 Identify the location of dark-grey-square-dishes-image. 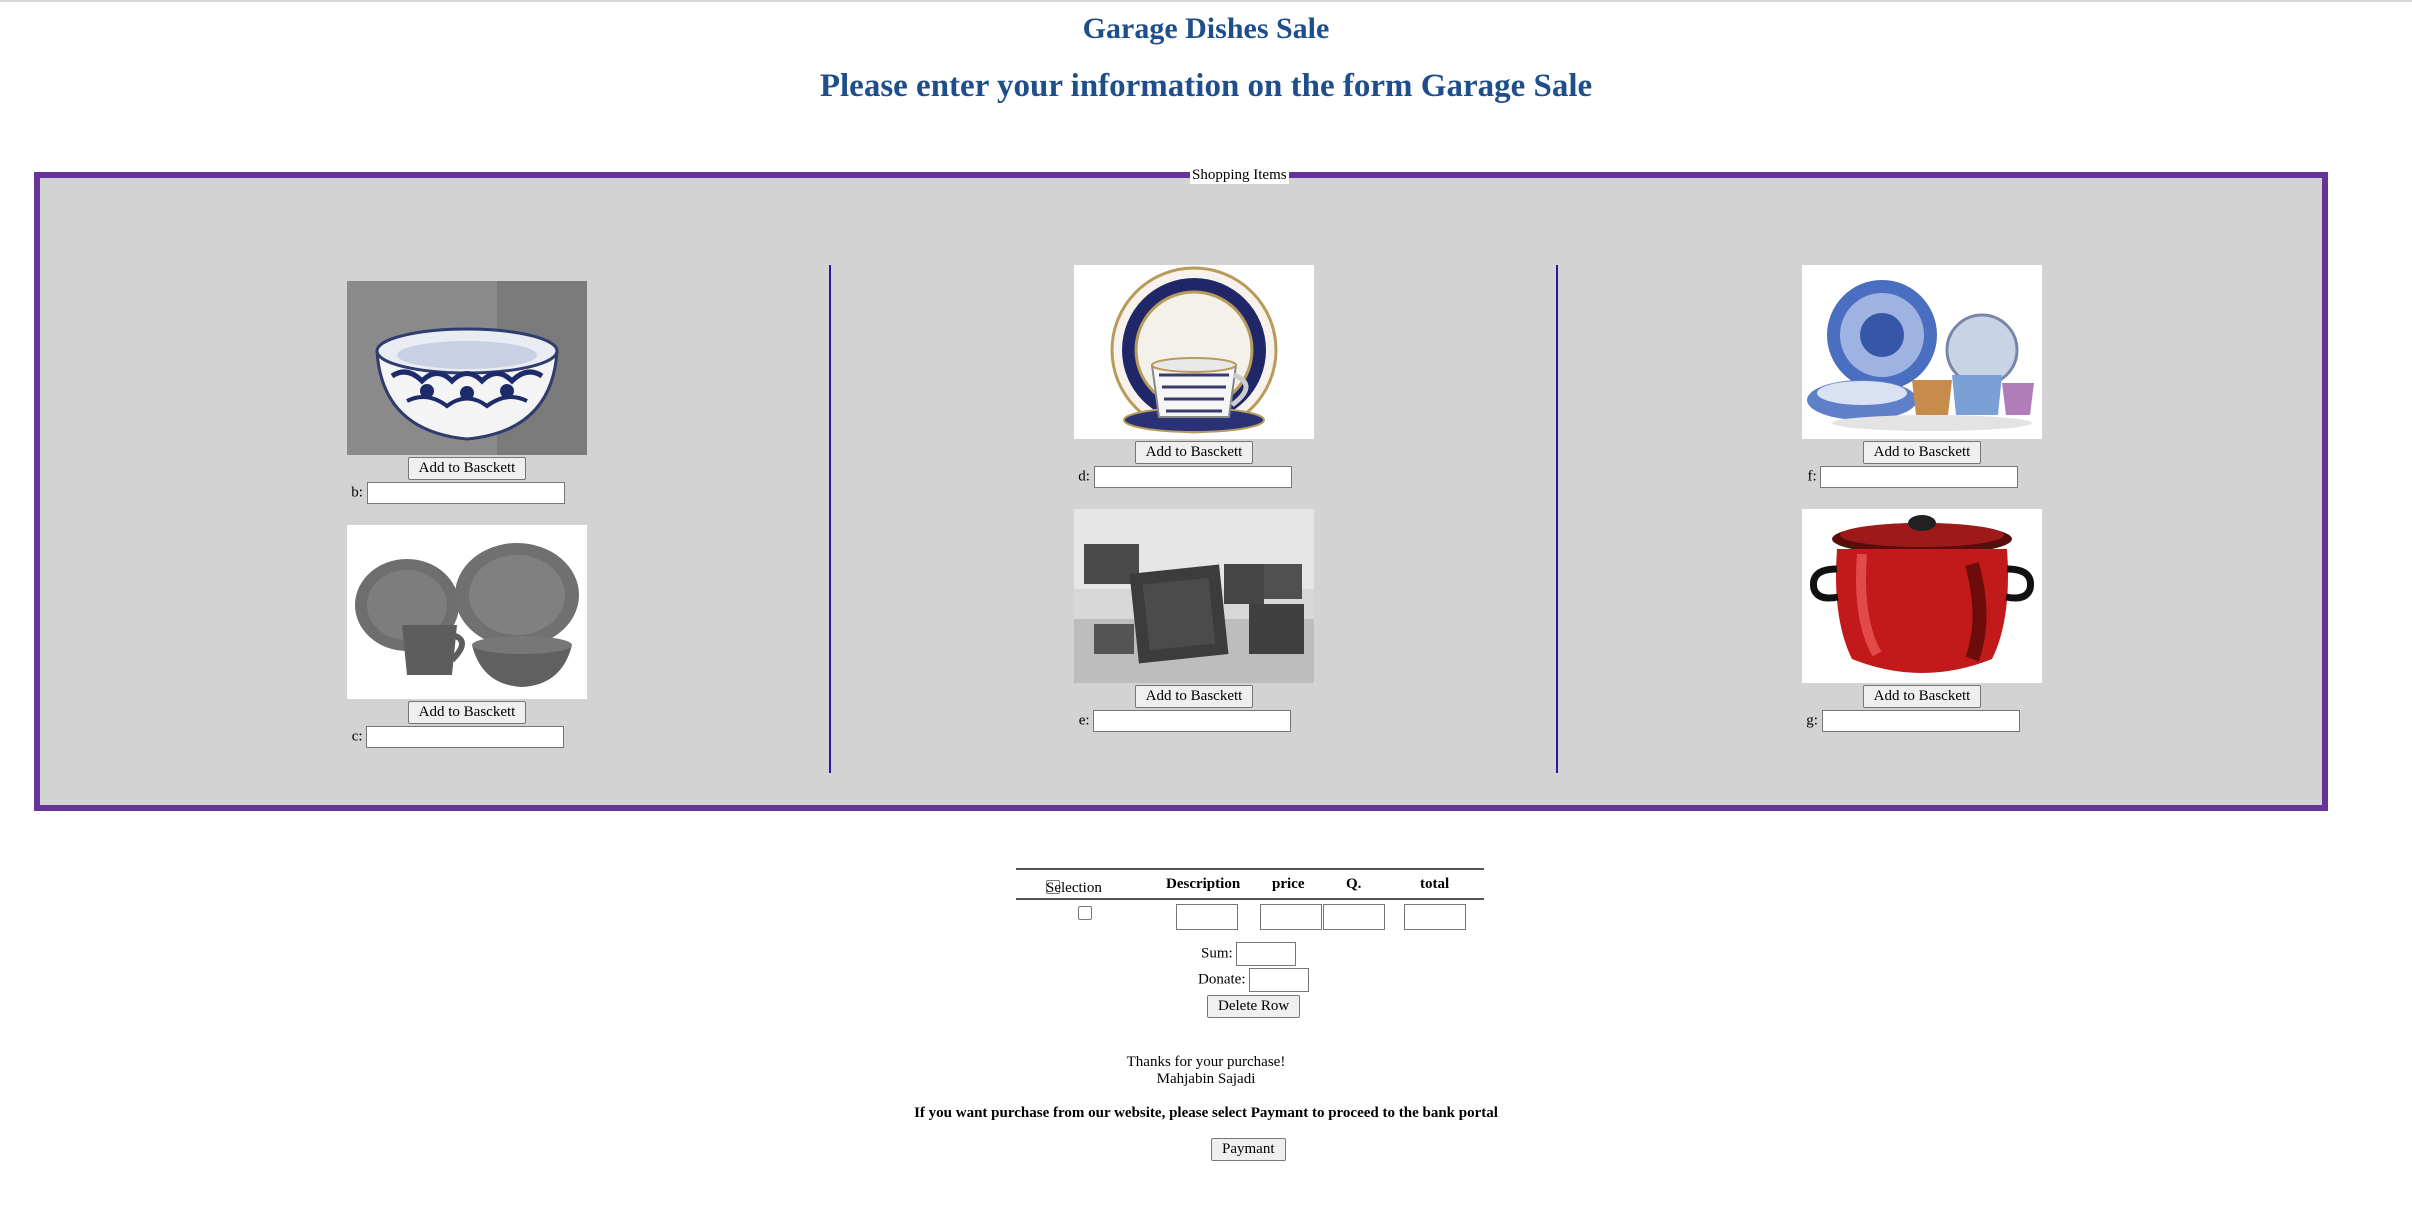
(1194, 596).